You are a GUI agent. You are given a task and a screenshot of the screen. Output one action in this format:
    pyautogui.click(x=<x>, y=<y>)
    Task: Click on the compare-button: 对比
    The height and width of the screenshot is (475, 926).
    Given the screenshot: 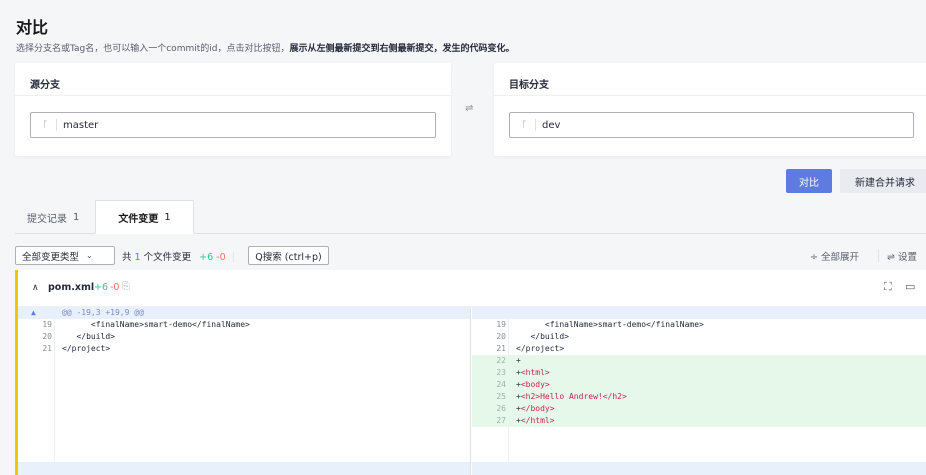 What is the action you would take?
    pyautogui.click(x=809, y=181)
    